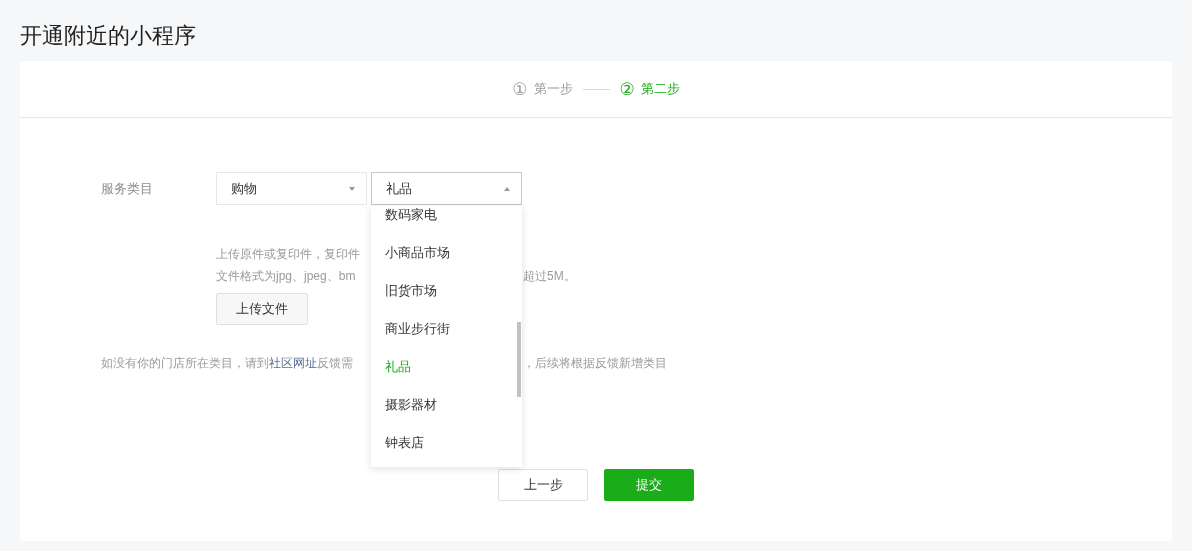  Describe the element at coordinates (446, 188) in the screenshot. I see `select-field: 礼品` at that location.